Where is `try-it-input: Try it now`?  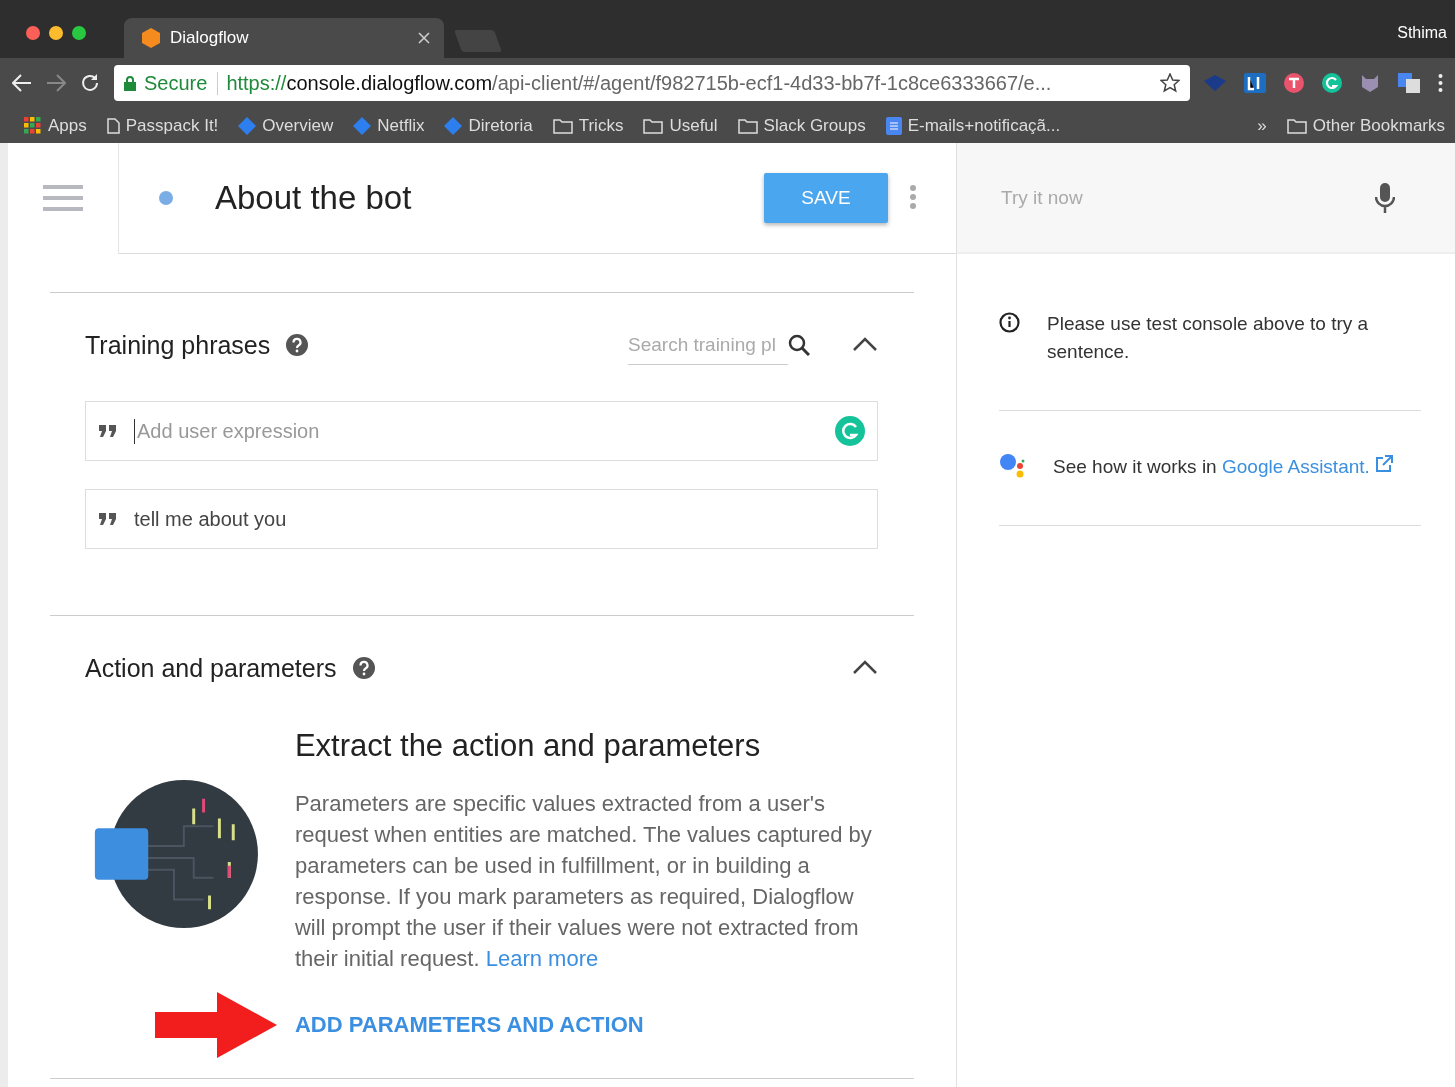 try-it-input: Try it now is located at coordinates (1187, 197).